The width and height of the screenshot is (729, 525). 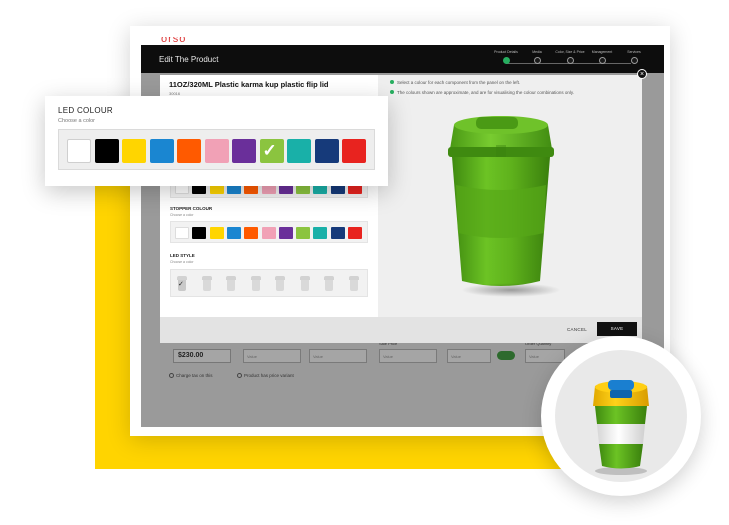 I want to click on led-colour-title: LED COLOUR, so click(x=86, y=110).